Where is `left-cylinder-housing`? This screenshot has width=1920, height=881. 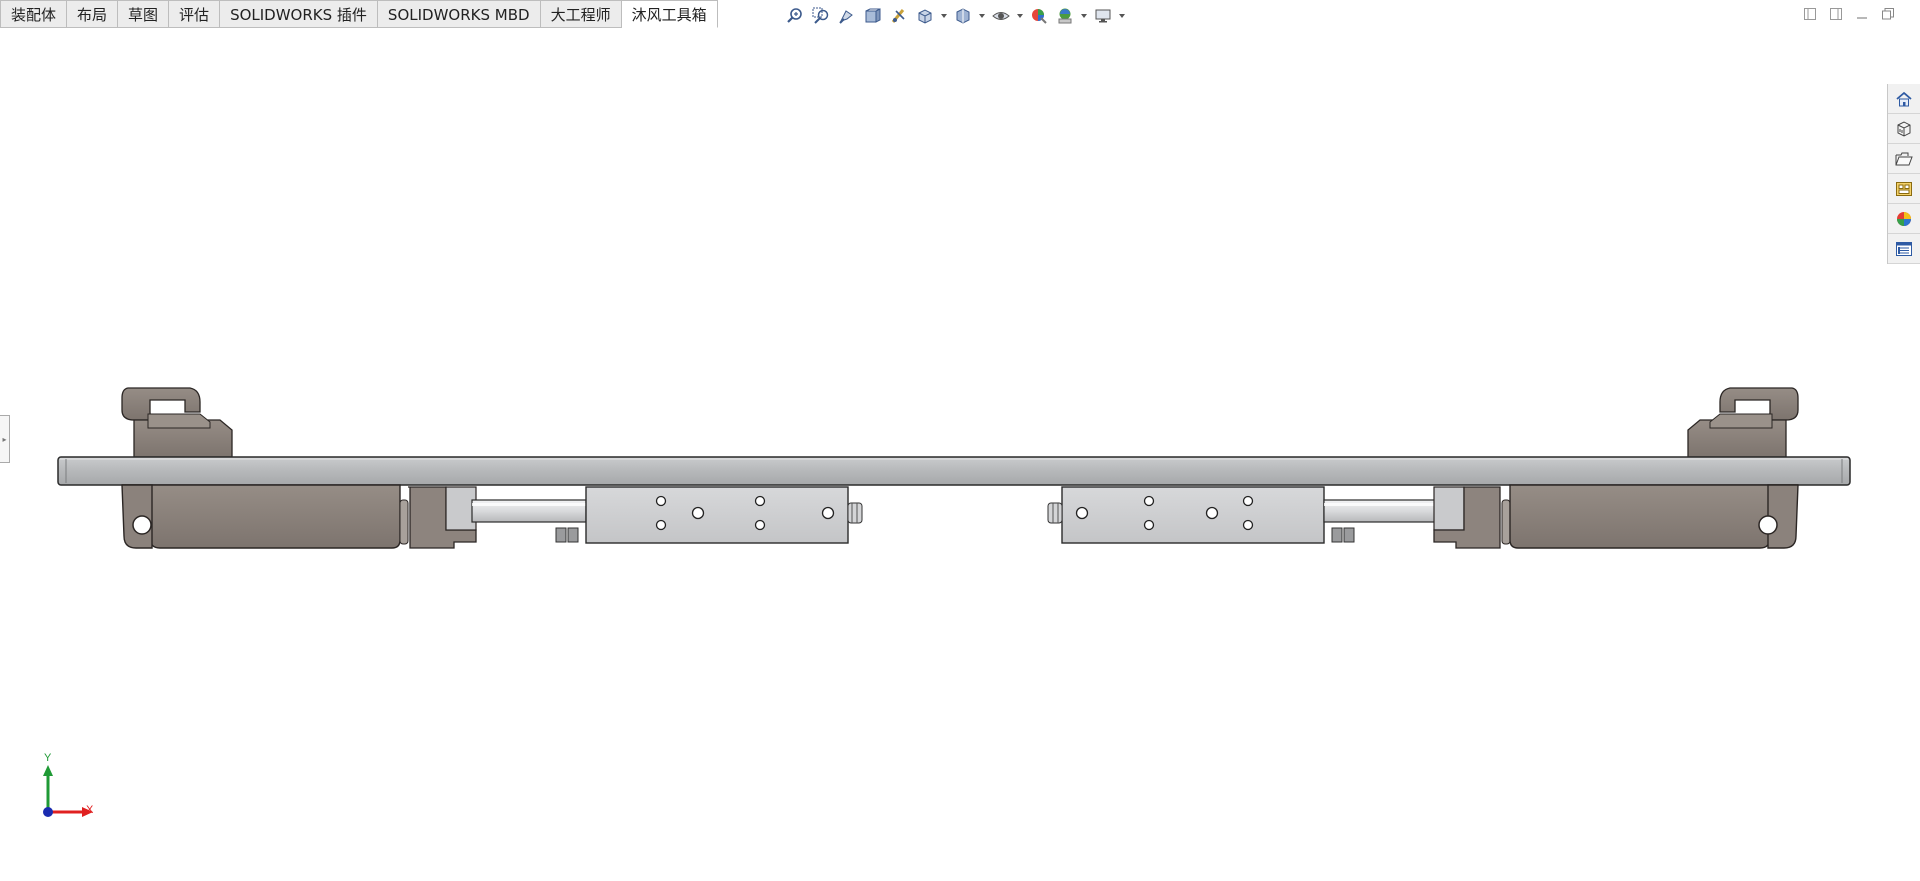
left-cylinder-housing is located at coordinates (299, 516).